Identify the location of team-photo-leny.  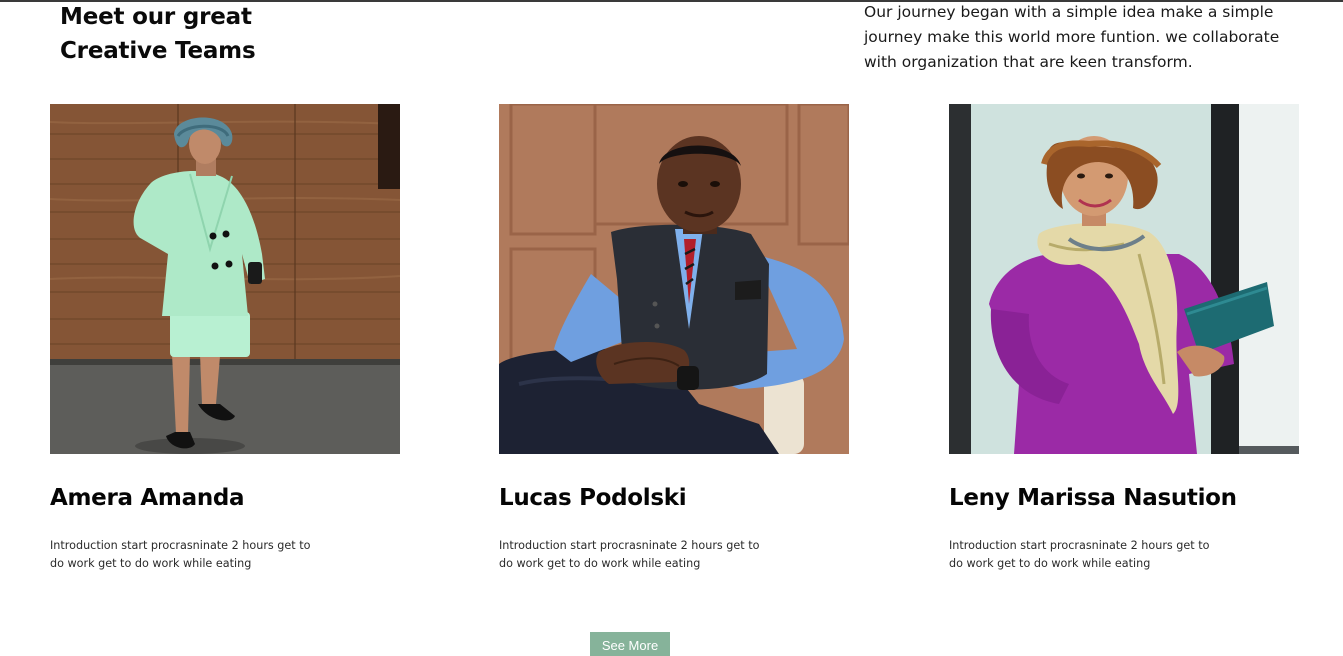
(1124, 279).